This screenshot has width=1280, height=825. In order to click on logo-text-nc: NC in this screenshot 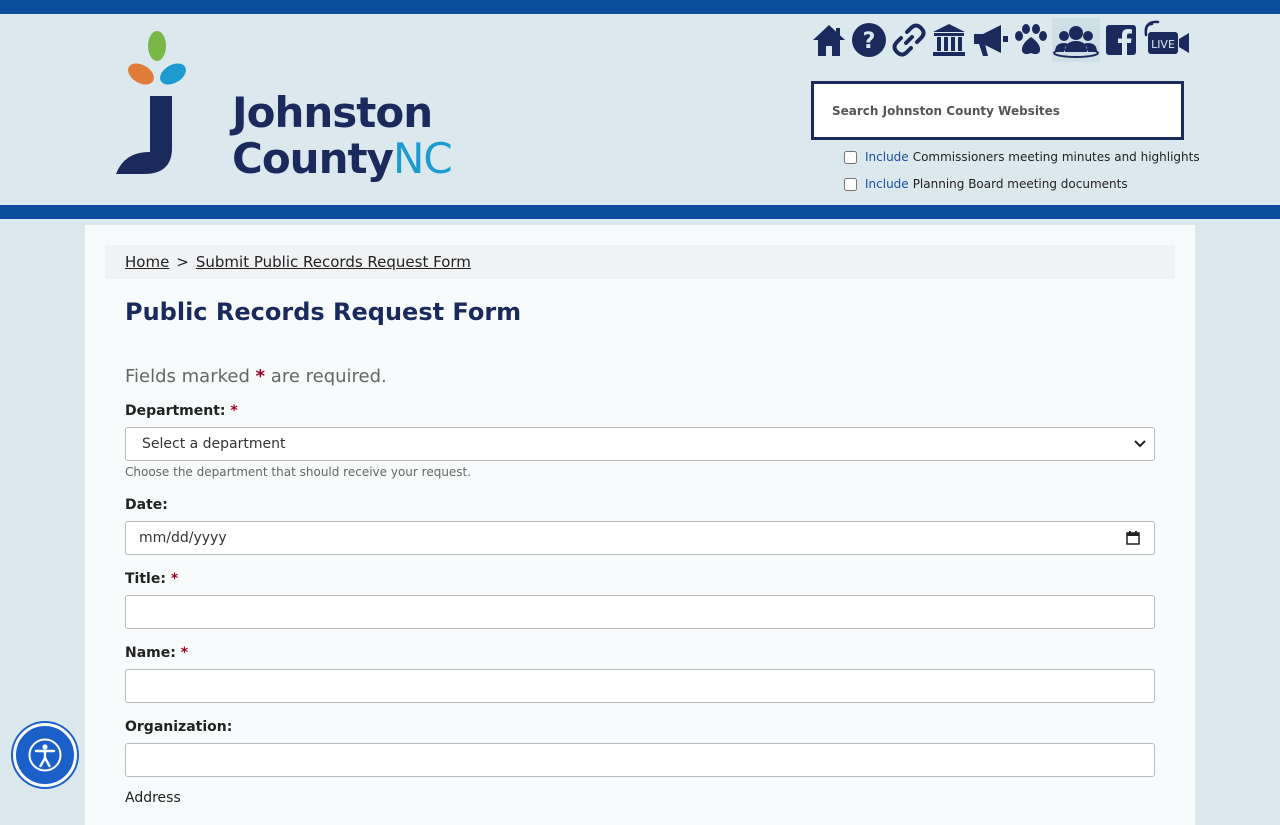, I will do `click(422, 158)`.